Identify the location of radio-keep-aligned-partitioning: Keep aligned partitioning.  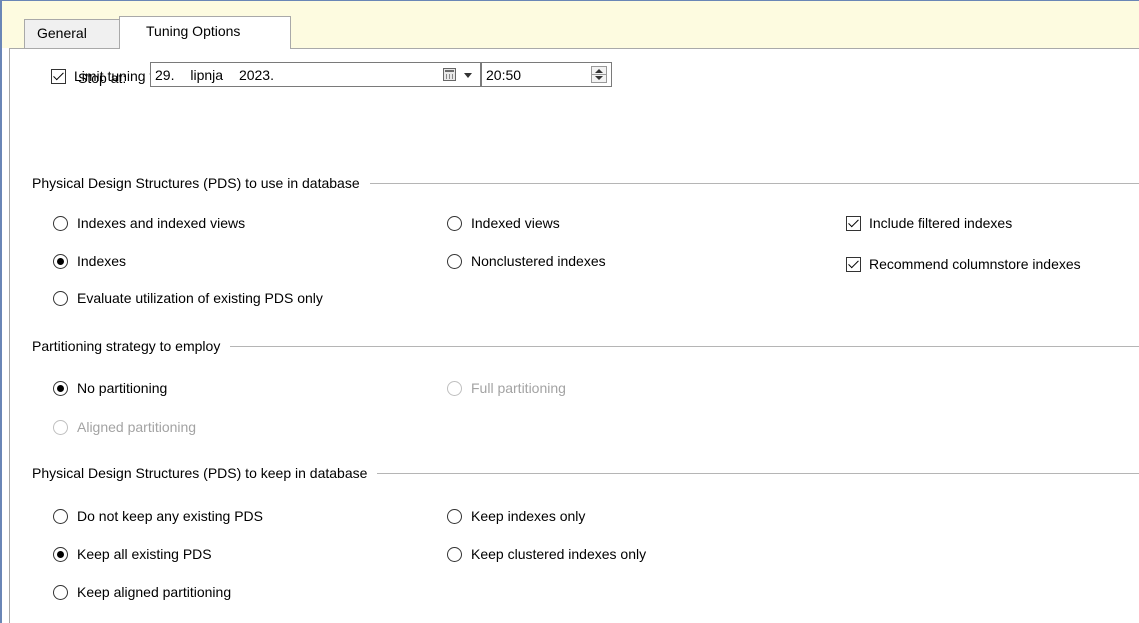
(142, 592).